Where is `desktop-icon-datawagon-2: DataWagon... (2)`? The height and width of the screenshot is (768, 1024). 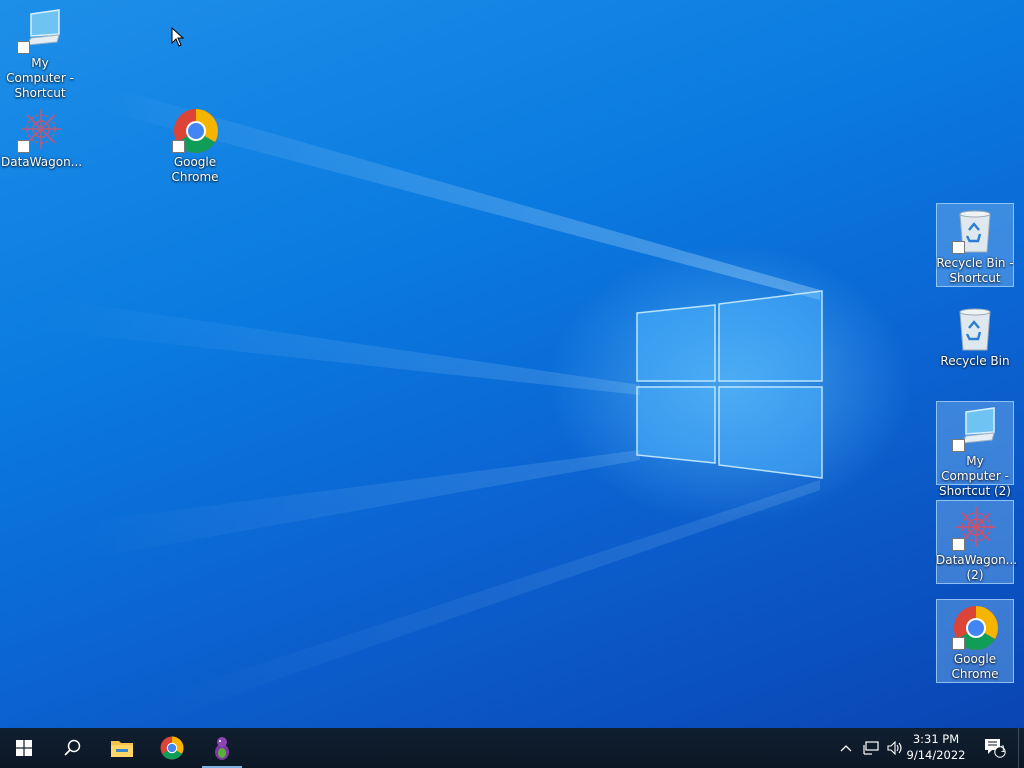 desktop-icon-datawagon-2: DataWagon... (2) is located at coordinates (977, 542).